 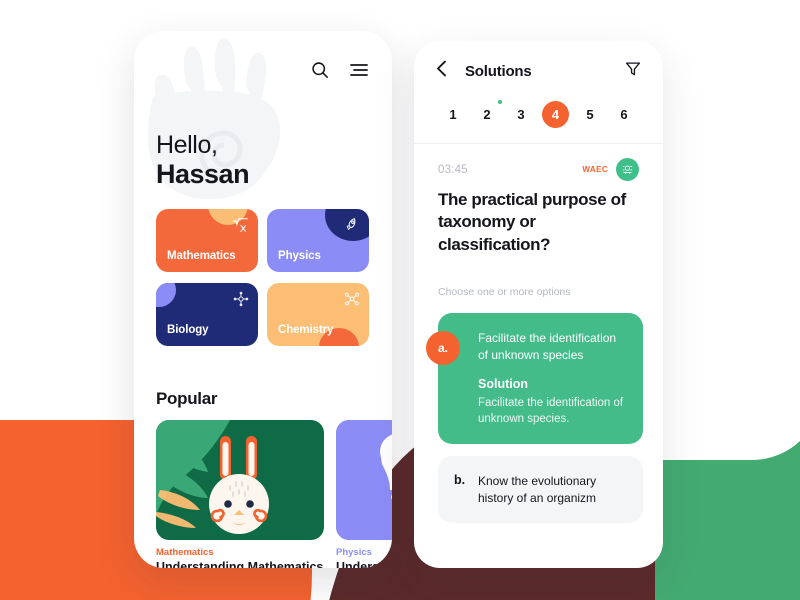 What do you see at coordinates (187, 145) in the screenshot?
I see `greeting-line-1: Hello,` at bounding box center [187, 145].